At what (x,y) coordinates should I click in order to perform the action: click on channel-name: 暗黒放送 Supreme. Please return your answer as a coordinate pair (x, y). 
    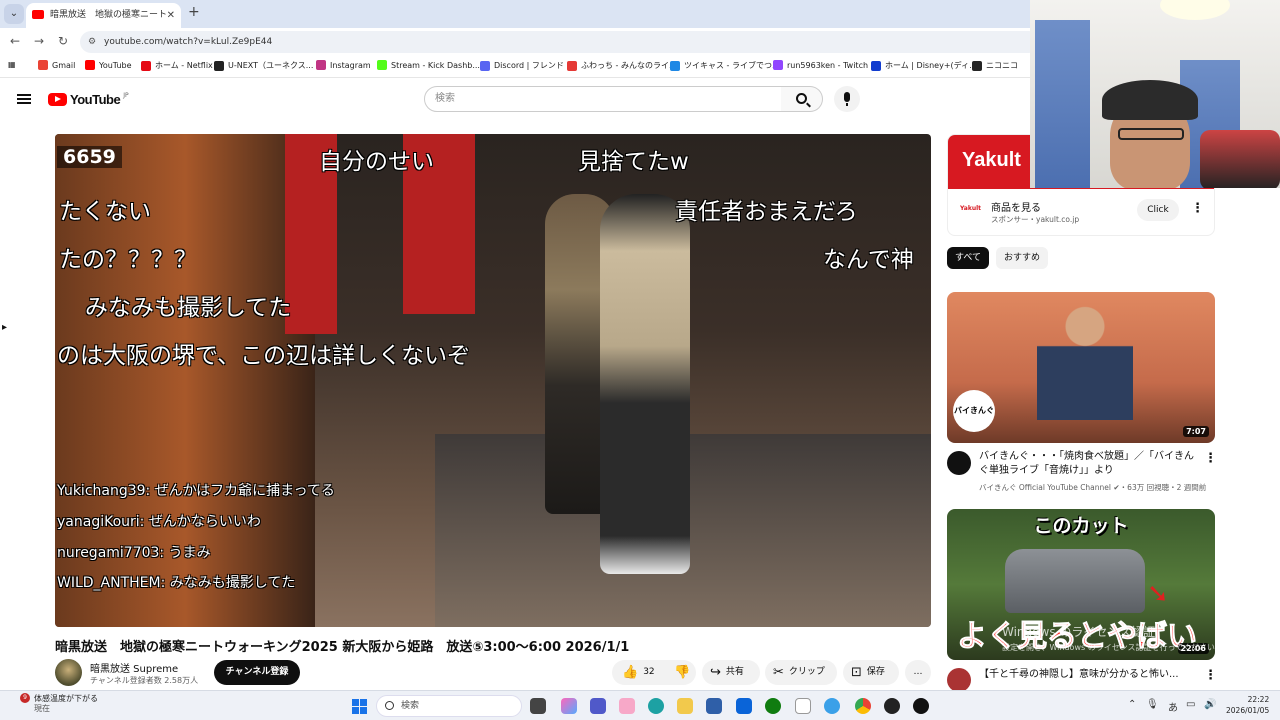
    Looking at the image, I should click on (134, 667).